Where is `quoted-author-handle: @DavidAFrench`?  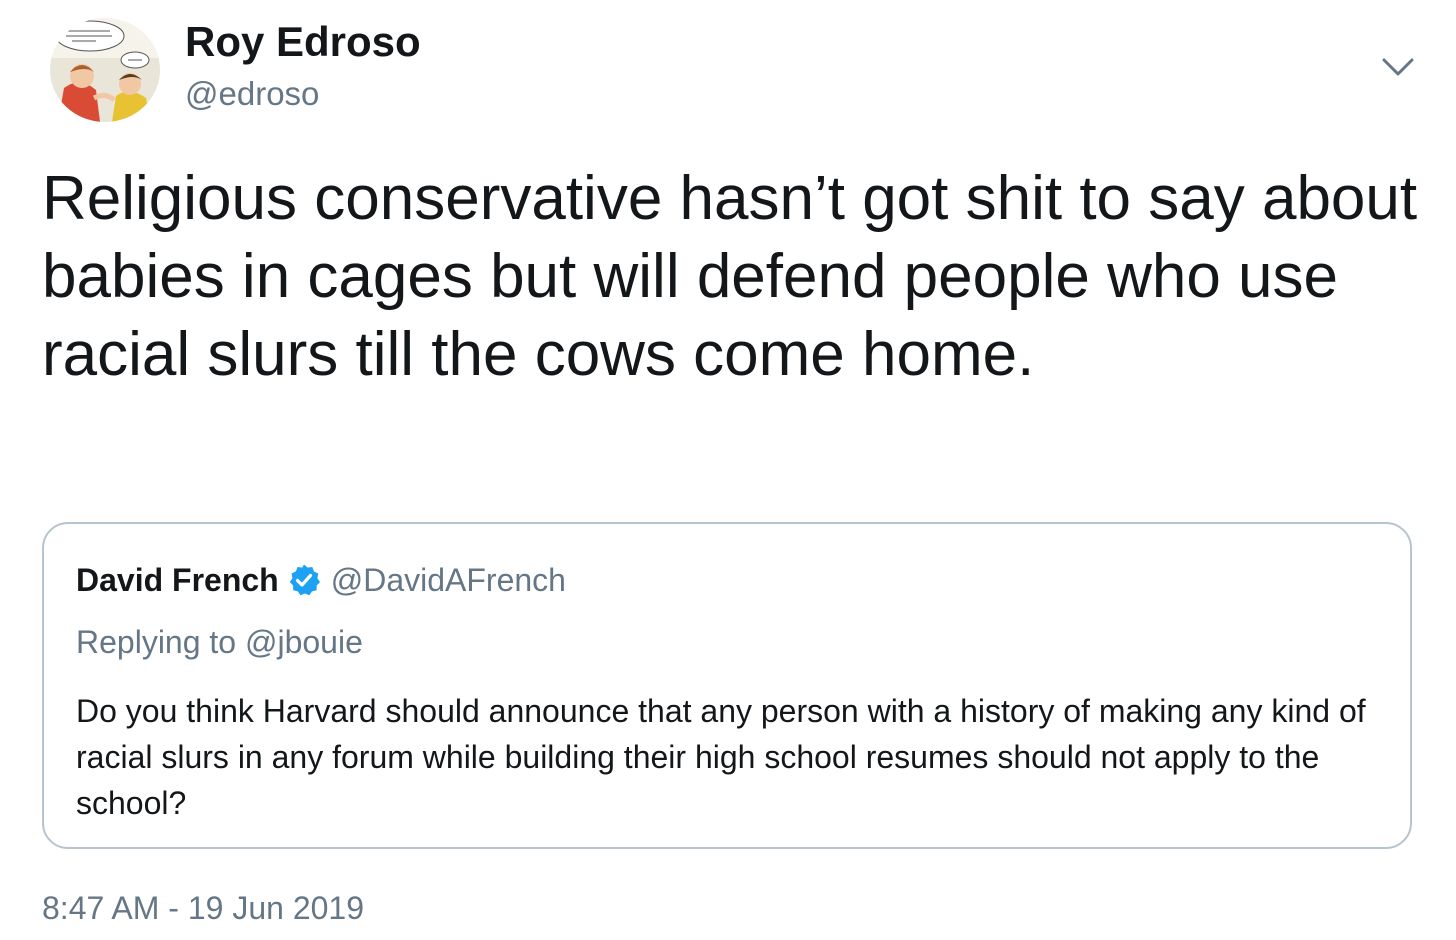
quoted-author-handle: @DavidAFrench is located at coordinates (448, 580).